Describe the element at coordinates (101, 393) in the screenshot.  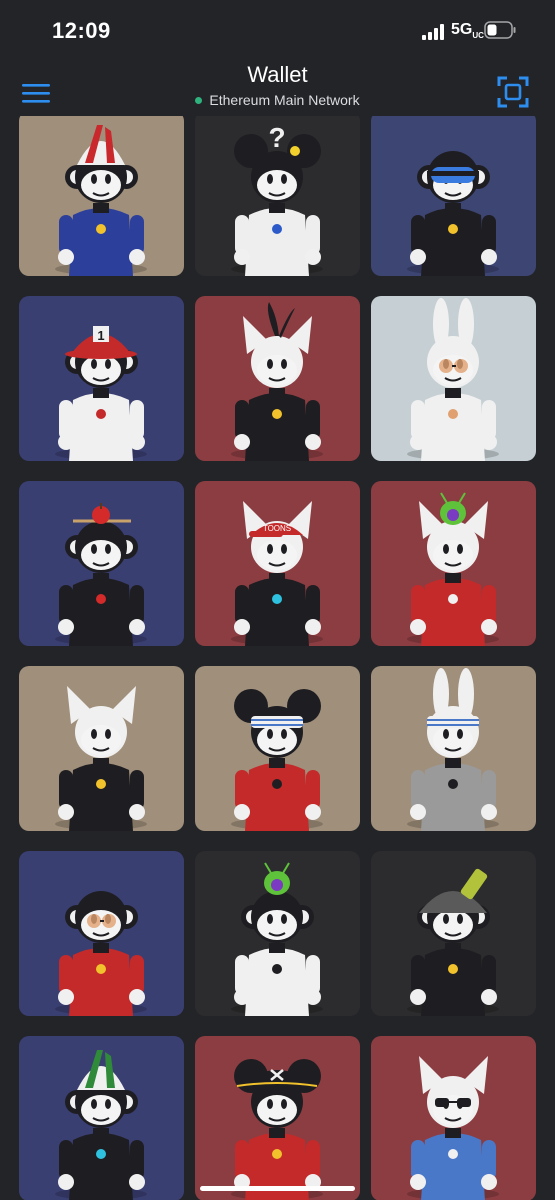
I see `nft-character-image: 1` at that location.